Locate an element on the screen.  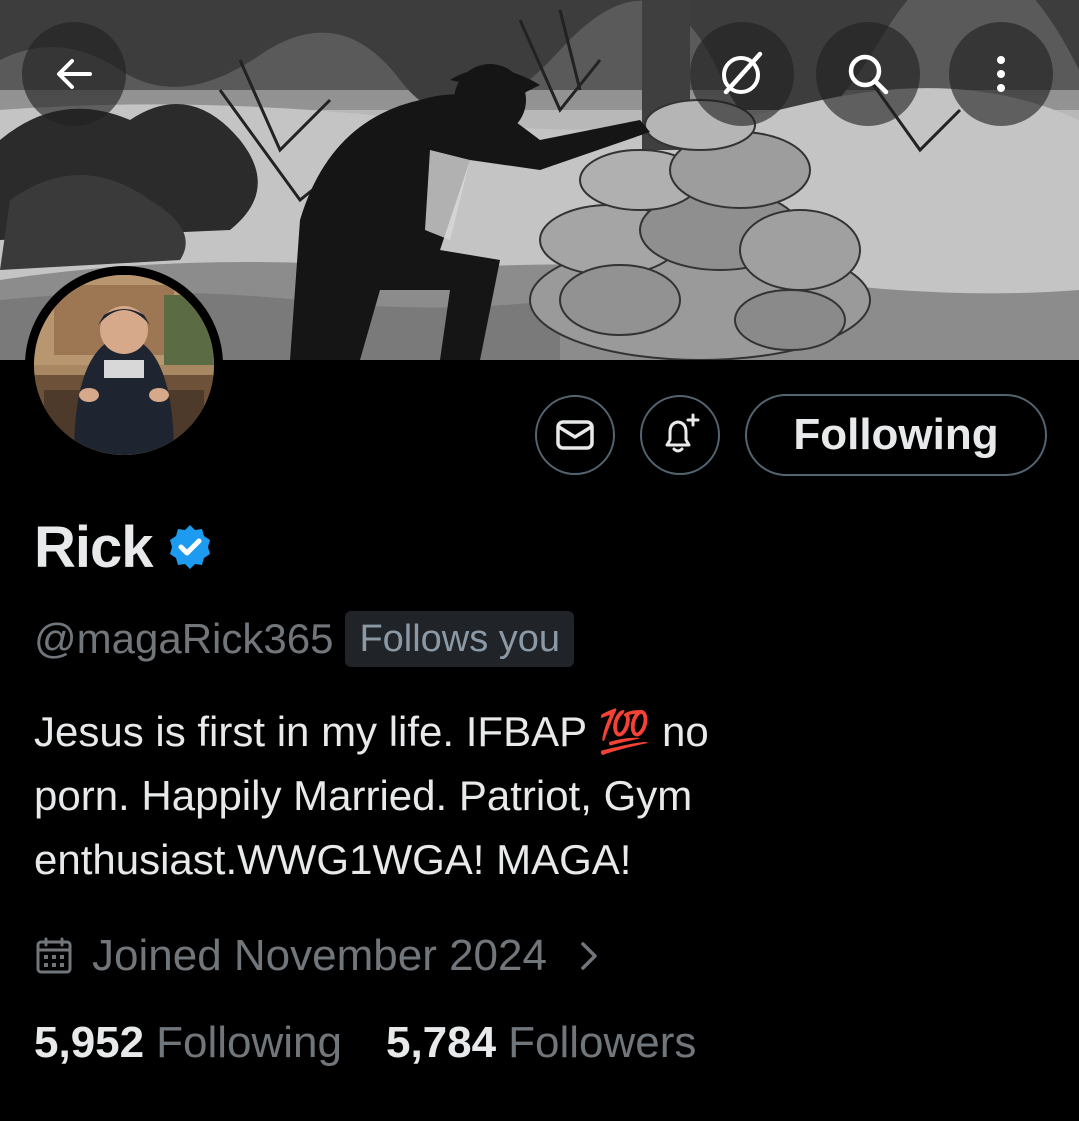
back-arrow-icon is located at coordinates (74, 74).